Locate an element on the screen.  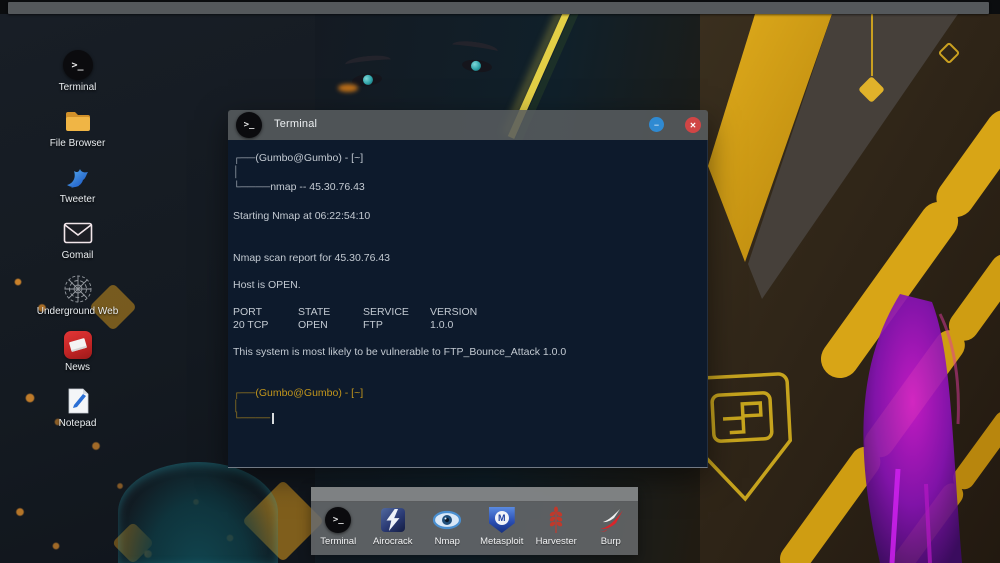
close-button: ✕ is located at coordinates (693, 125).